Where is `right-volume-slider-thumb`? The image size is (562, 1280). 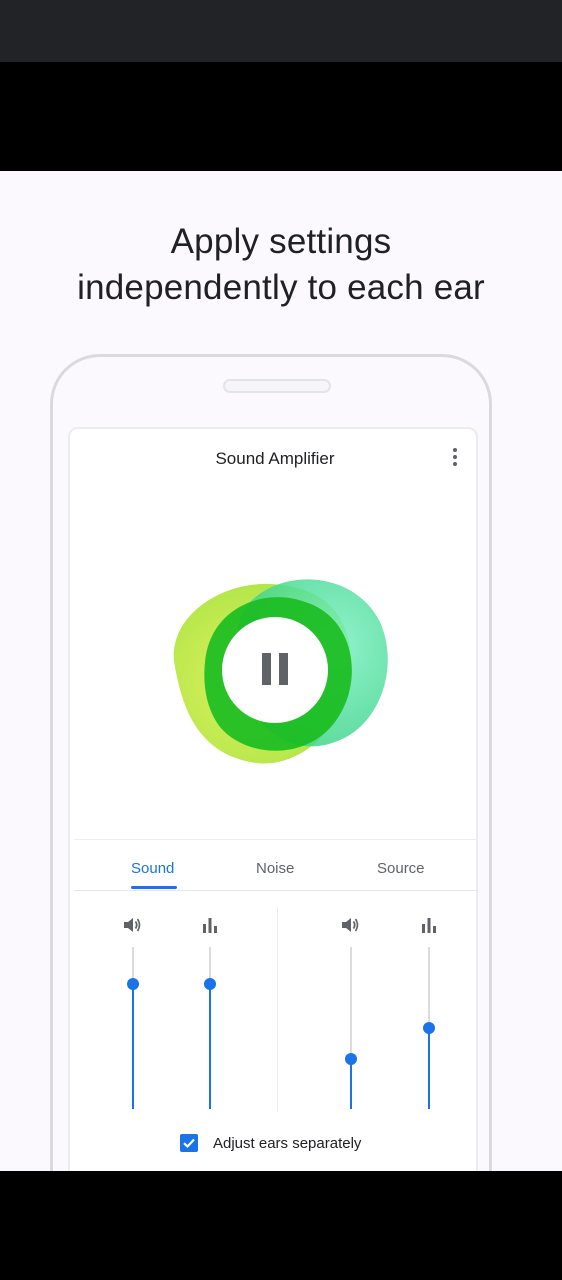
right-volume-slider-thumb is located at coordinates (351, 1059).